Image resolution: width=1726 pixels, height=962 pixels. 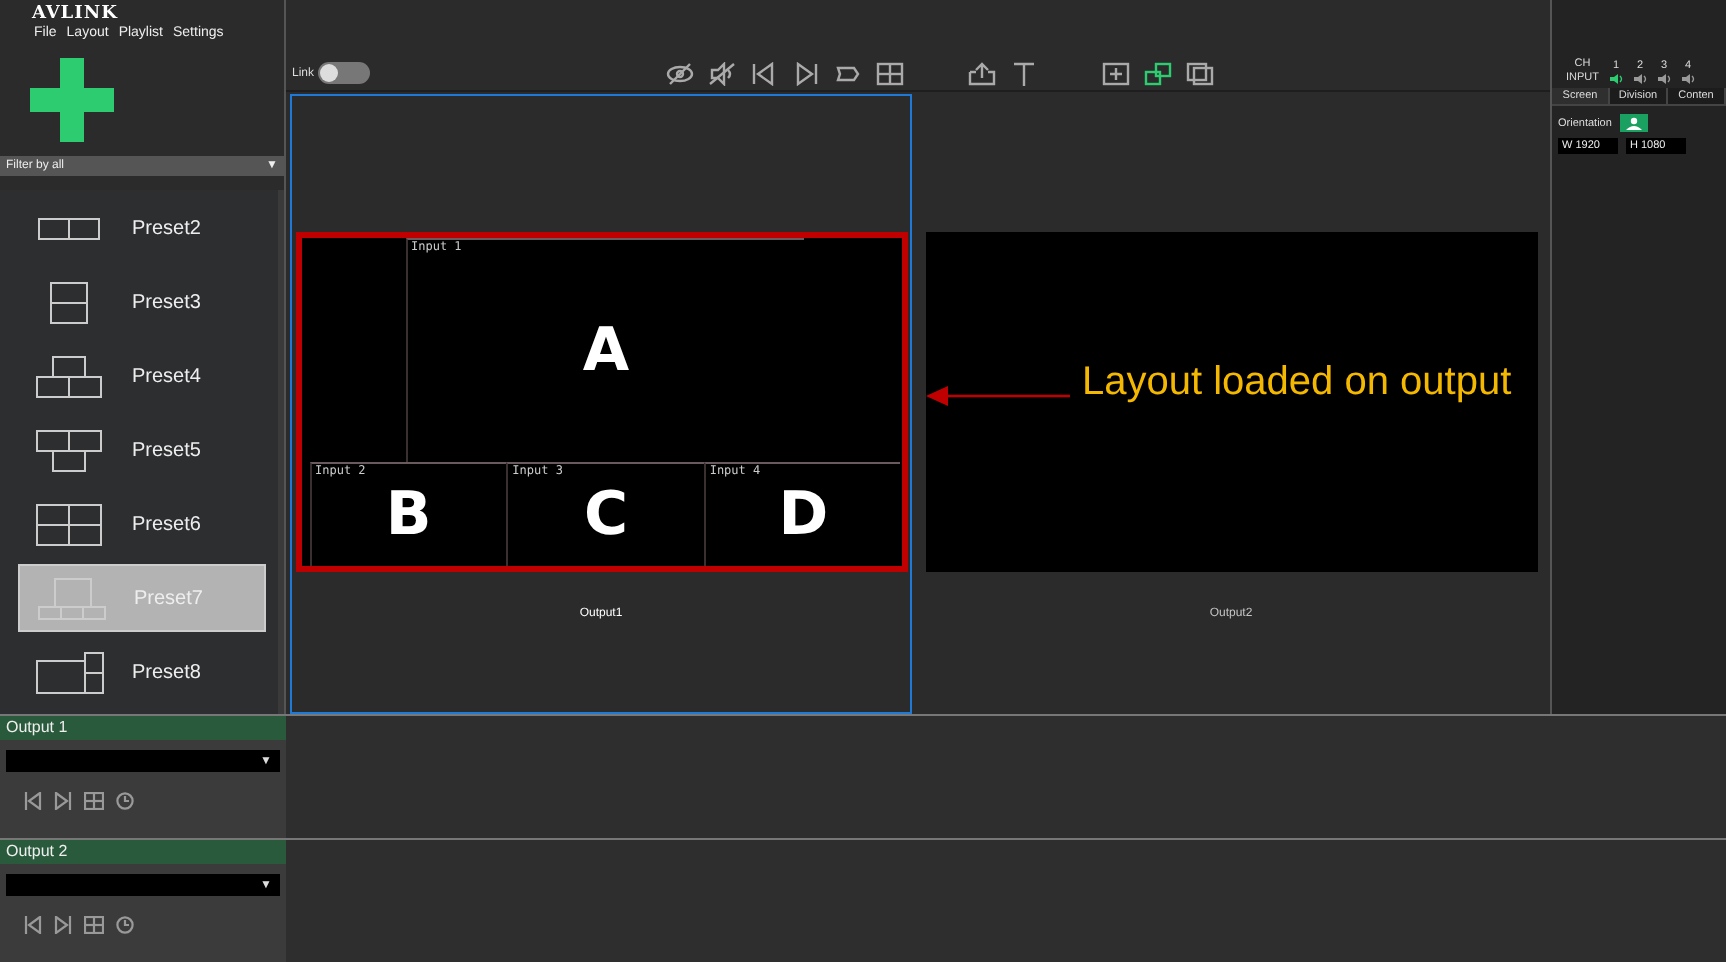 I want to click on preset-item: Preset5, so click(x=142, y=450).